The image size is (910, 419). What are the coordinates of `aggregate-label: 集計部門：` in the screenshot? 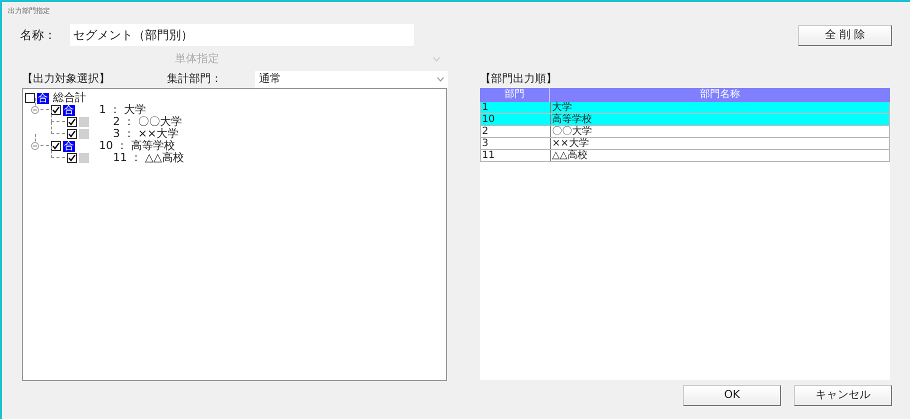 It's located at (195, 78).